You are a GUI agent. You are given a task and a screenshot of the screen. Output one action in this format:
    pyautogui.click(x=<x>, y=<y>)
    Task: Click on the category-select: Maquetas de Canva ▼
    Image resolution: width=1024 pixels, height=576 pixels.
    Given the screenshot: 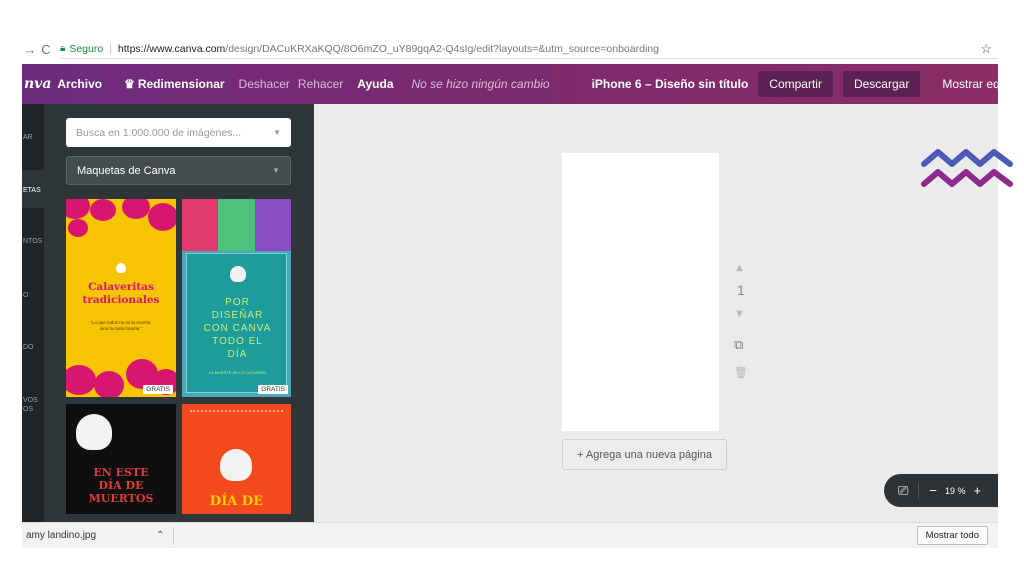 What is the action you would take?
    pyautogui.click(x=178, y=170)
    